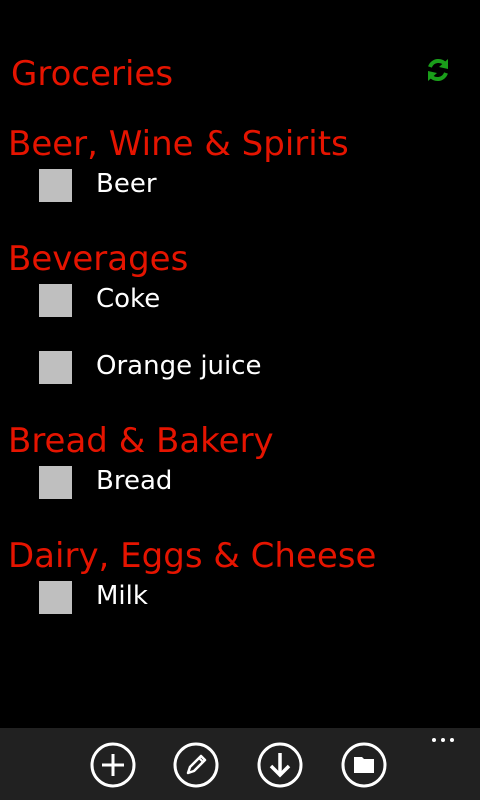 The image size is (480, 800). Describe the element at coordinates (192, 556) in the screenshot. I see `category-title: Dairy, Eggs & Cheese` at that location.